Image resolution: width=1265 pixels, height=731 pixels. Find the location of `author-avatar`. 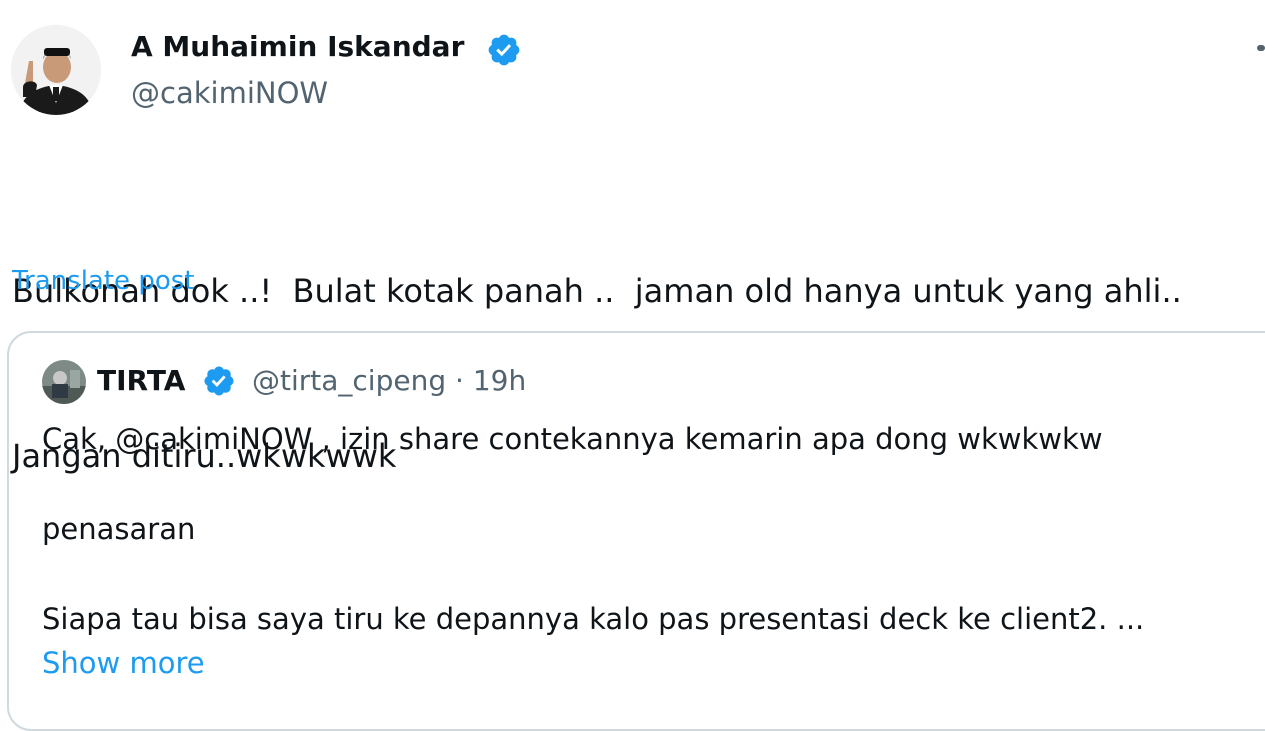

author-avatar is located at coordinates (56, 70).